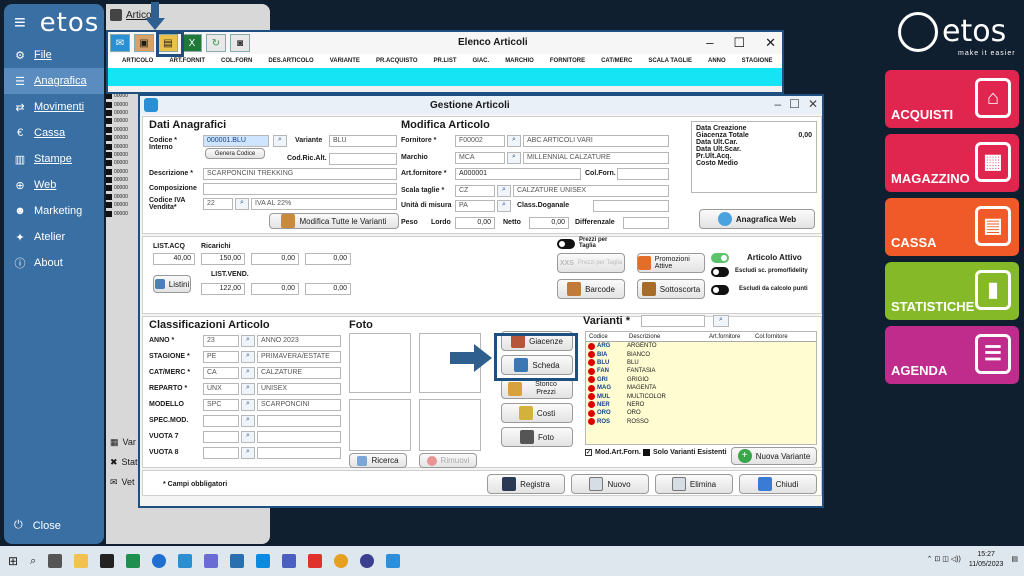 Image resolution: width=1024 pixels, height=576 pixels. I want to click on tile-statistiche: STATISTICHE ▮, so click(952, 291).